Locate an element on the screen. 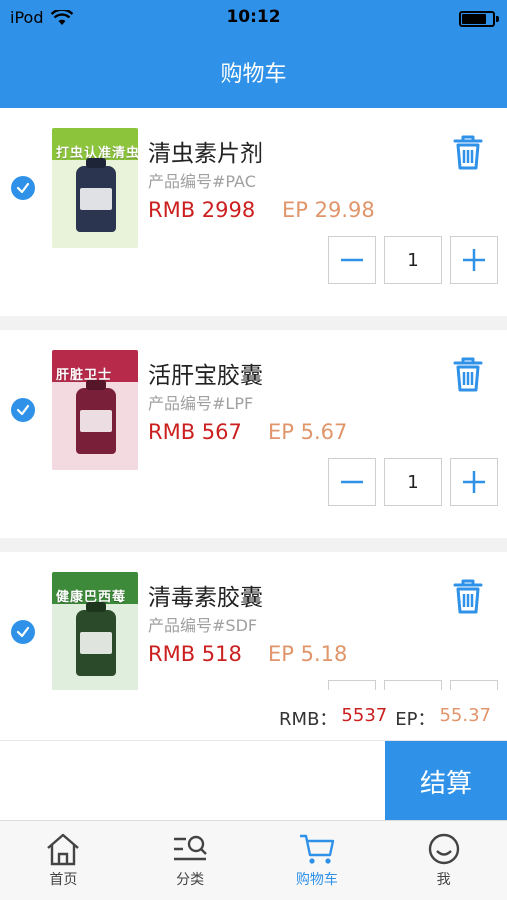 The width and height of the screenshot is (507, 900). page-title: 购物车 is located at coordinates (253, 74).